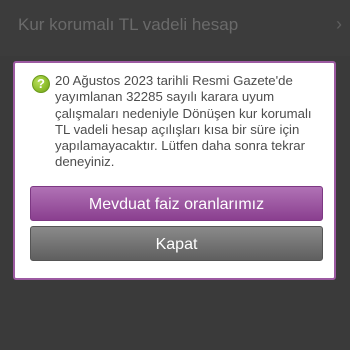 This screenshot has width=350, height=350. What do you see at coordinates (339, 24) in the screenshot?
I see `chevron-right-icon: ›` at bounding box center [339, 24].